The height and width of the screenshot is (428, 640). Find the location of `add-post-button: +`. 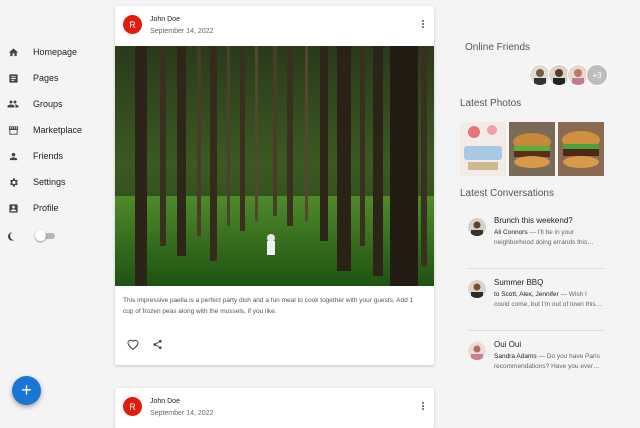

add-post-button: + is located at coordinates (26, 390).